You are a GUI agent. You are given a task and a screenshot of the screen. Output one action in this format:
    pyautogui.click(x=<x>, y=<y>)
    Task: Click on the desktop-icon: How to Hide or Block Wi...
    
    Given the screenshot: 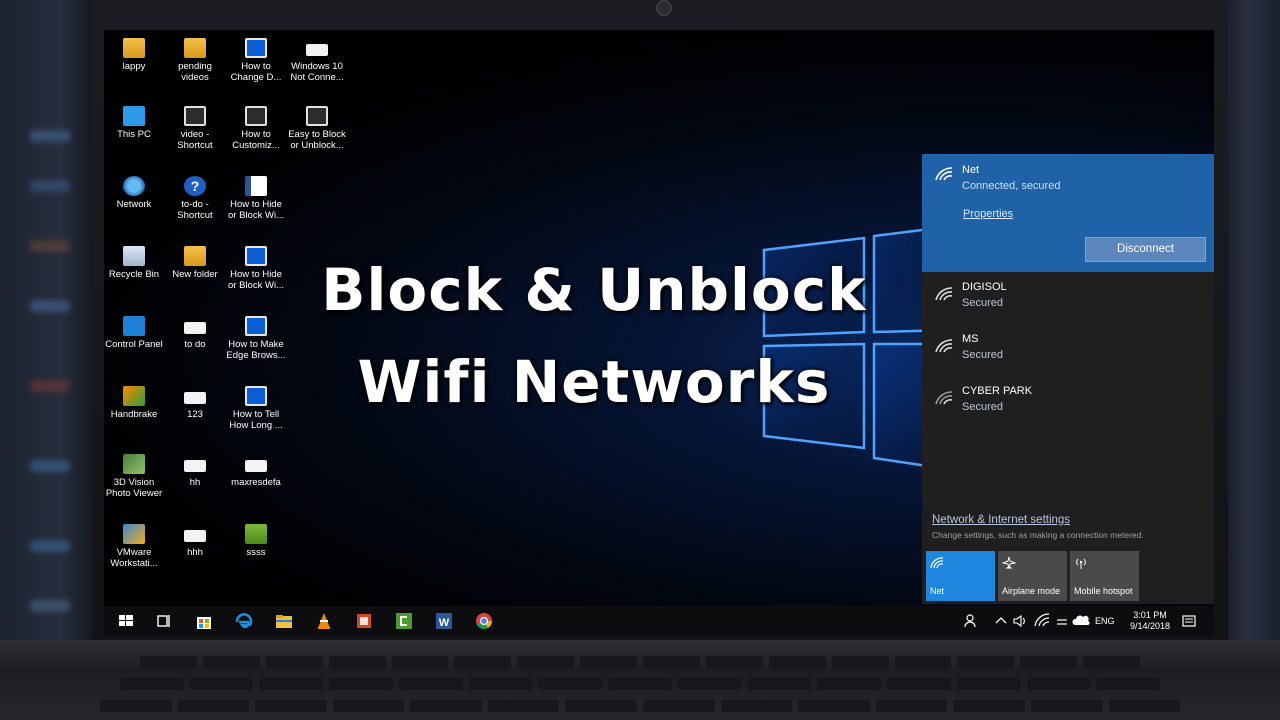 What is the action you would take?
    pyautogui.click(x=256, y=198)
    